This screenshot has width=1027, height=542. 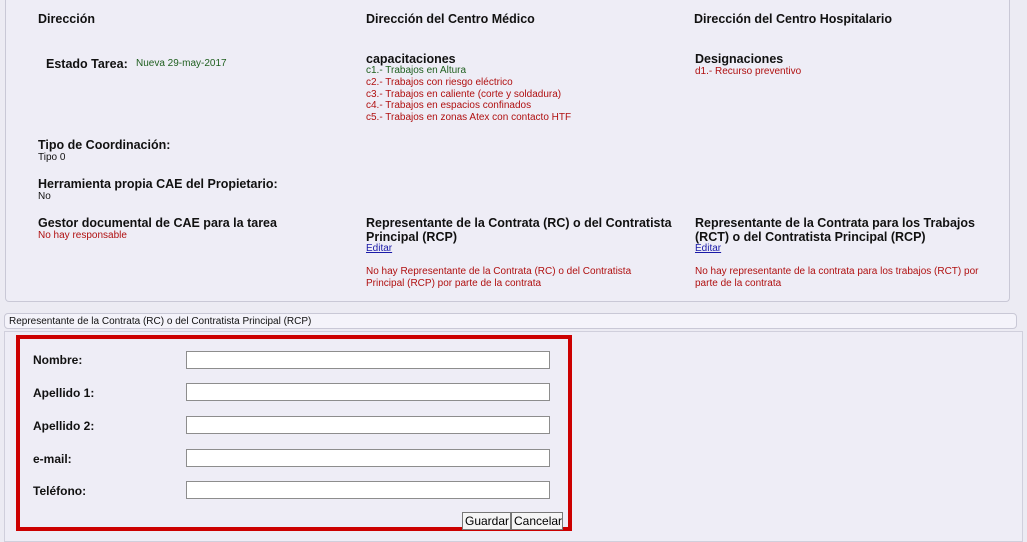 What do you see at coordinates (416, 70) in the screenshot?
I see `capacitacion-item: c1.- Trabajos en Altura` at bounding box center [416, 70].